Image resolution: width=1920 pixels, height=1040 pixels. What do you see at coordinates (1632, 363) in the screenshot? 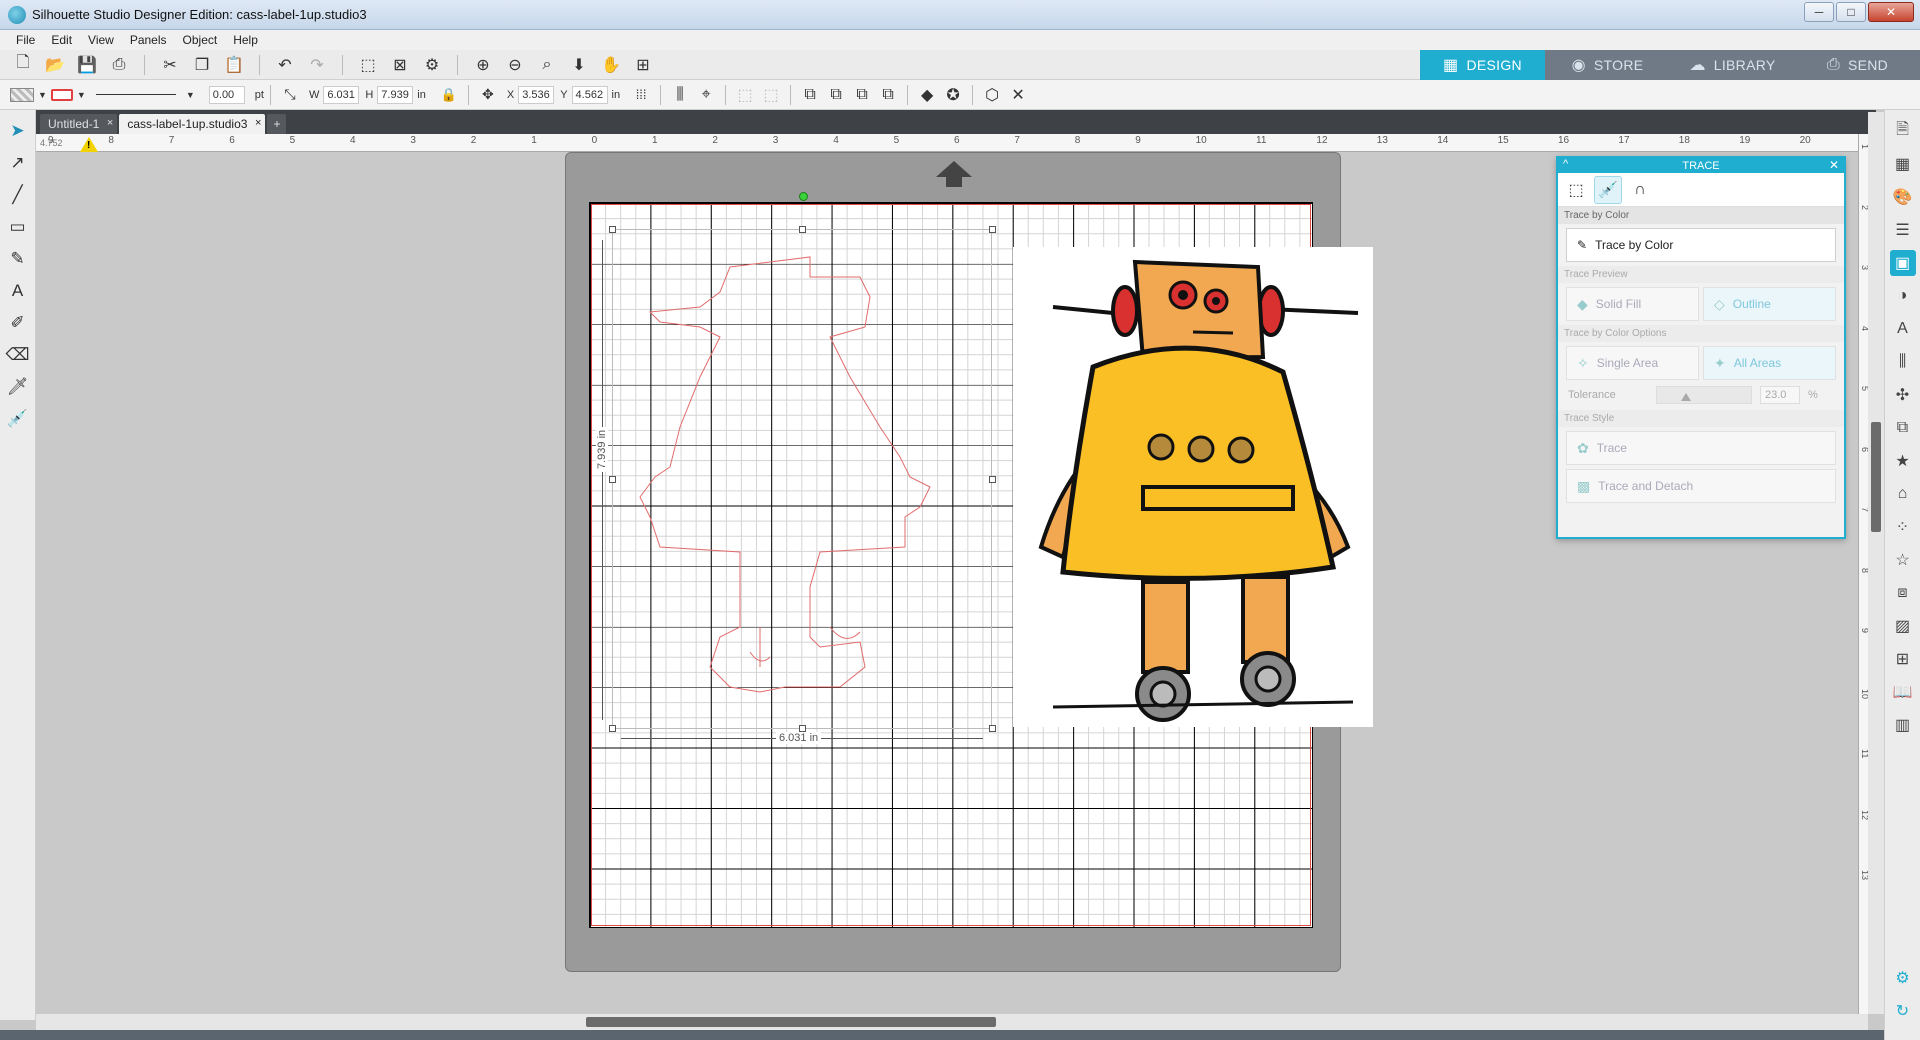
I see `single-area-button: ✧ Single Area` at bounding box center [1632, 363].